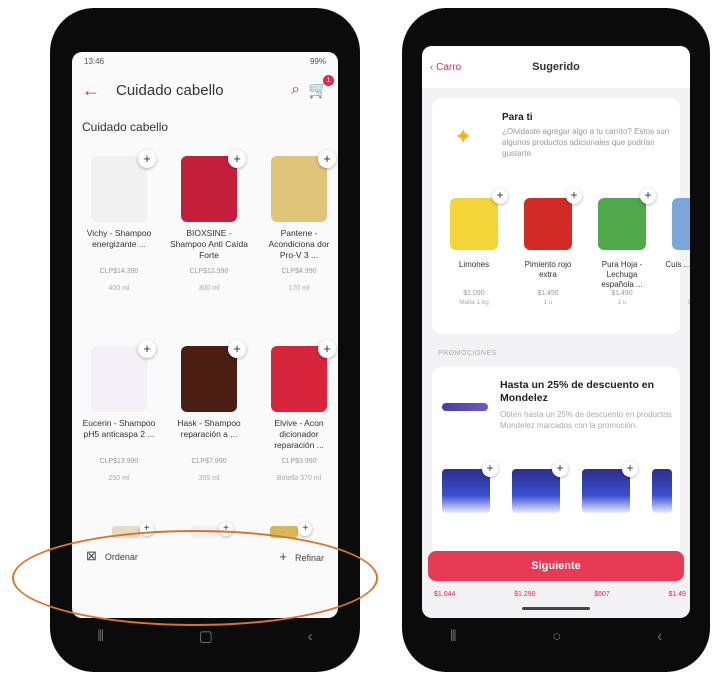 The width and height of the screenshot is (723, 680). What do you see at coordinates (602, 594) in the screenshot?
I see `price-3: $607` at bounding box center [602, 594].